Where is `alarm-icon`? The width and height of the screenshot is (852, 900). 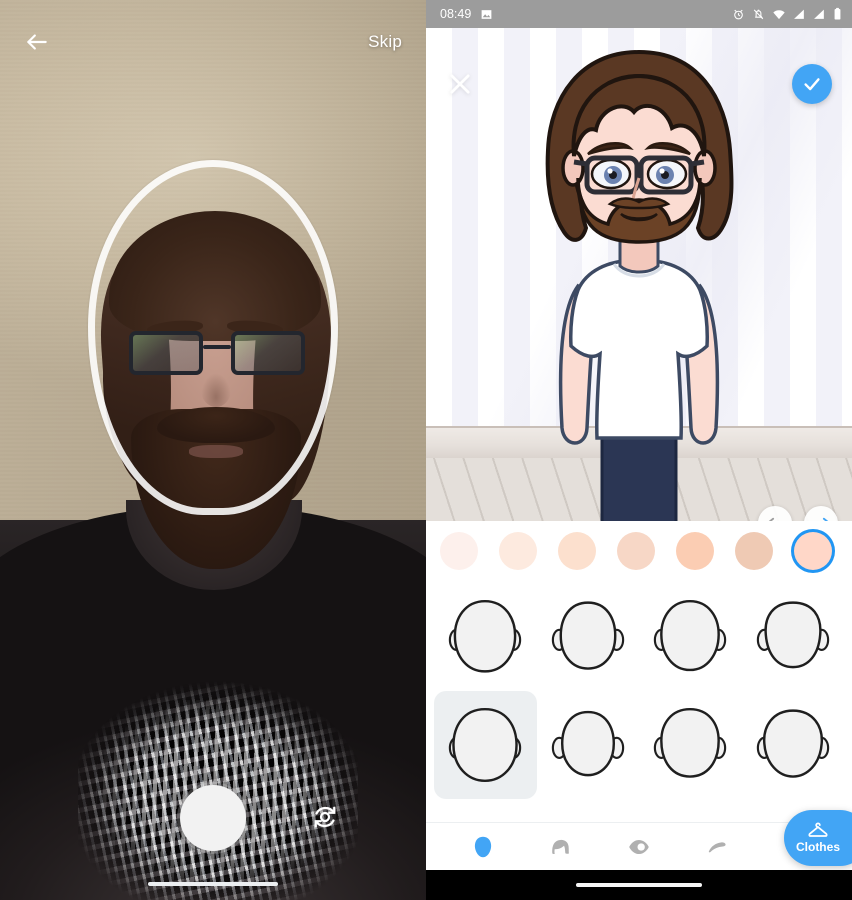 alarm-icon is located at coordinates (738, 14).